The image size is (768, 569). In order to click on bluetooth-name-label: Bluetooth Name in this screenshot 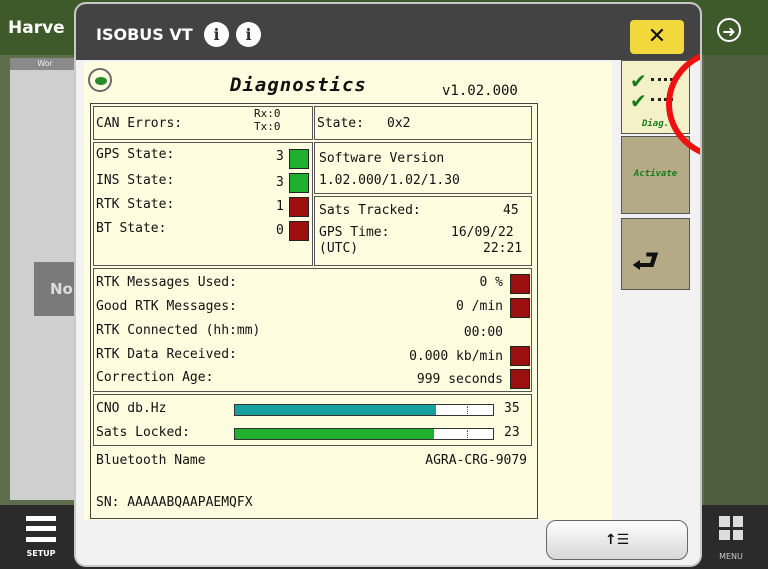, I will do `click(151, 460)`.